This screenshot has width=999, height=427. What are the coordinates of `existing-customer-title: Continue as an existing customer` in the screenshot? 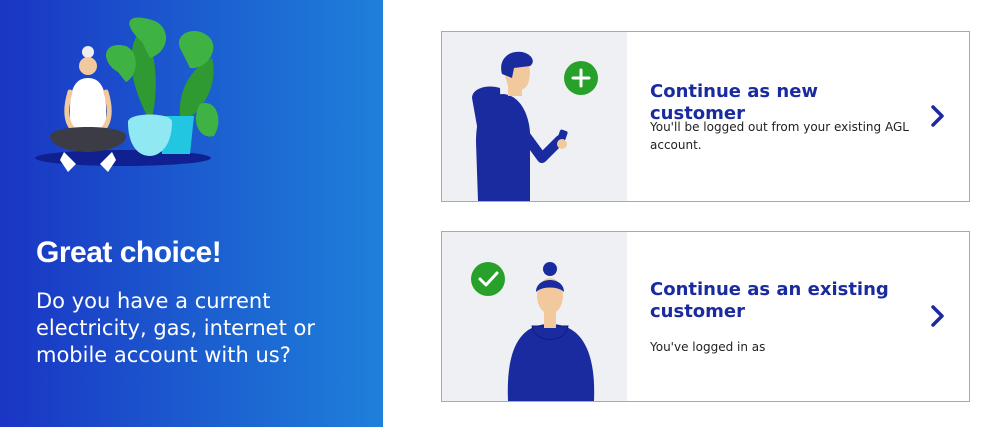 It's located at (769, 300).